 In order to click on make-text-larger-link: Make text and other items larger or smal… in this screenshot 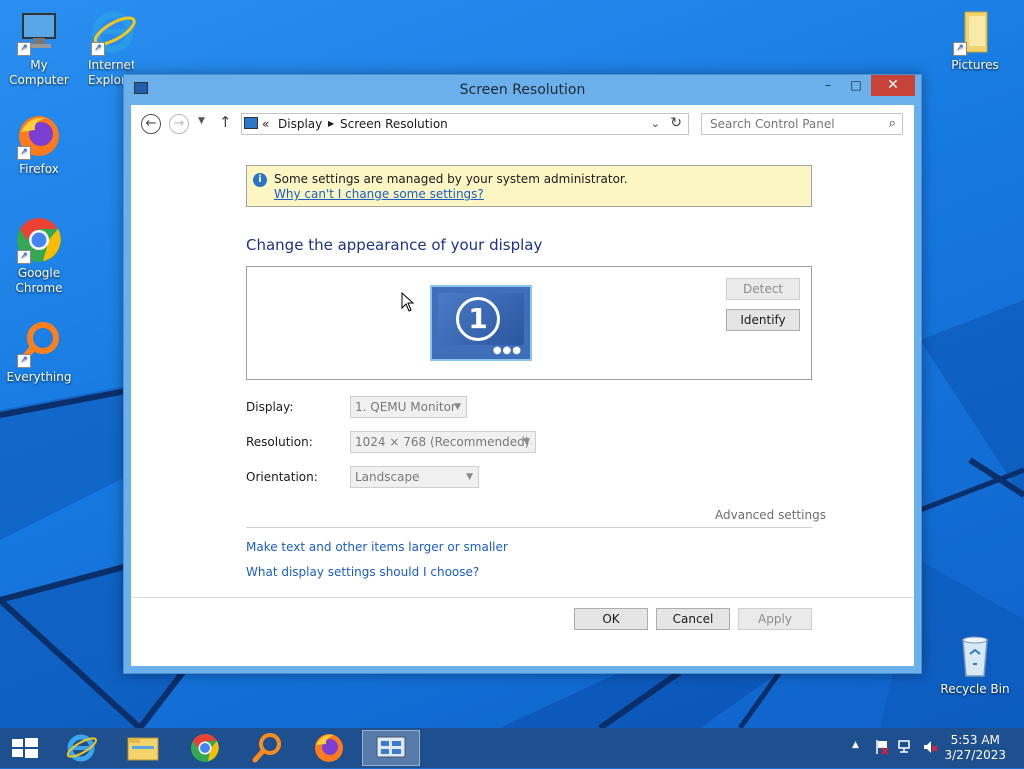, I will do `click(377, 547)`.